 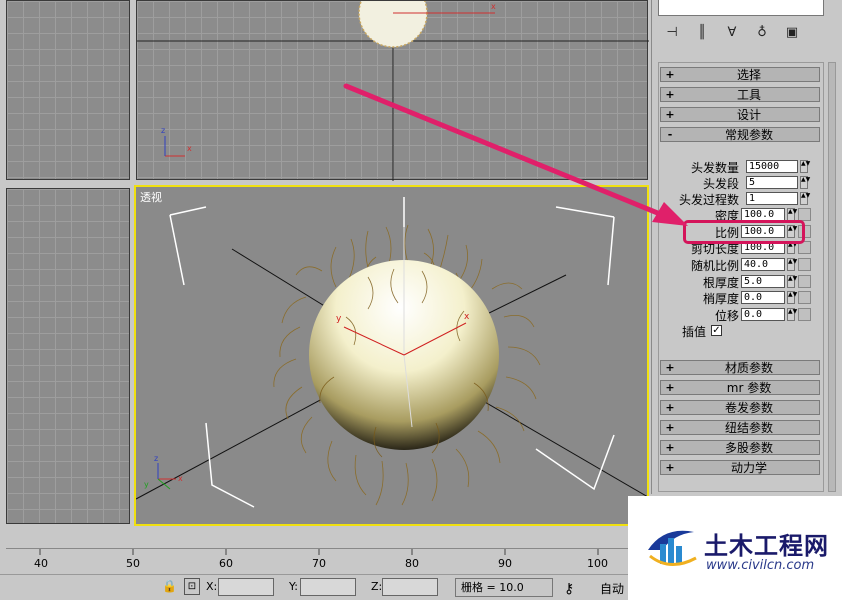 I want to click on rollout-title: 常规参数, so click(x=748, y=135).